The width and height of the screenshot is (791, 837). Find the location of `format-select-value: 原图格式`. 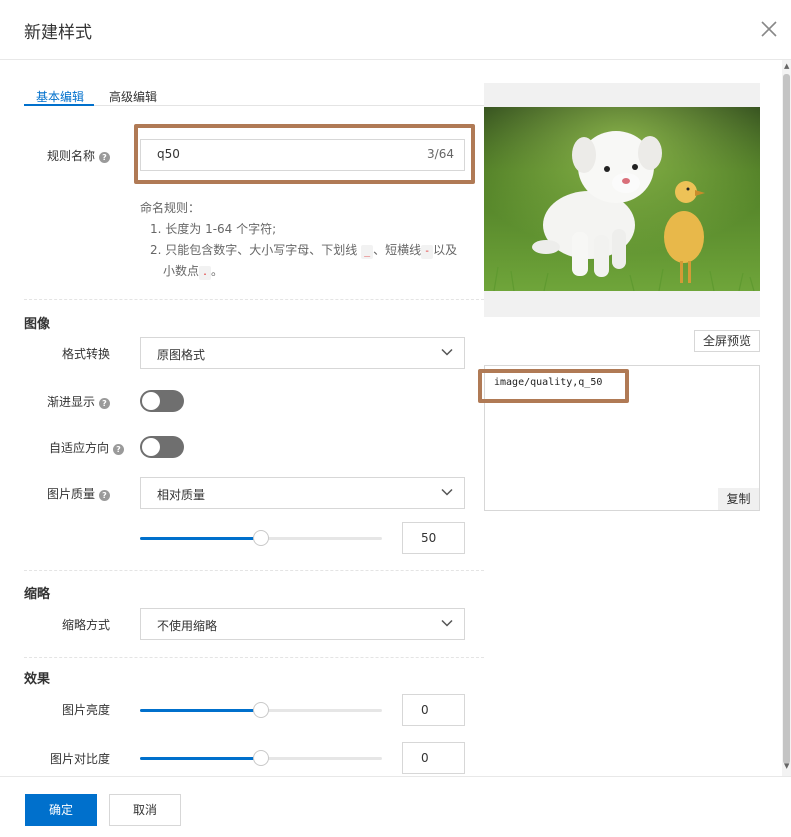

format-select-value: 原图格式 is located at coordinates (181, 355).